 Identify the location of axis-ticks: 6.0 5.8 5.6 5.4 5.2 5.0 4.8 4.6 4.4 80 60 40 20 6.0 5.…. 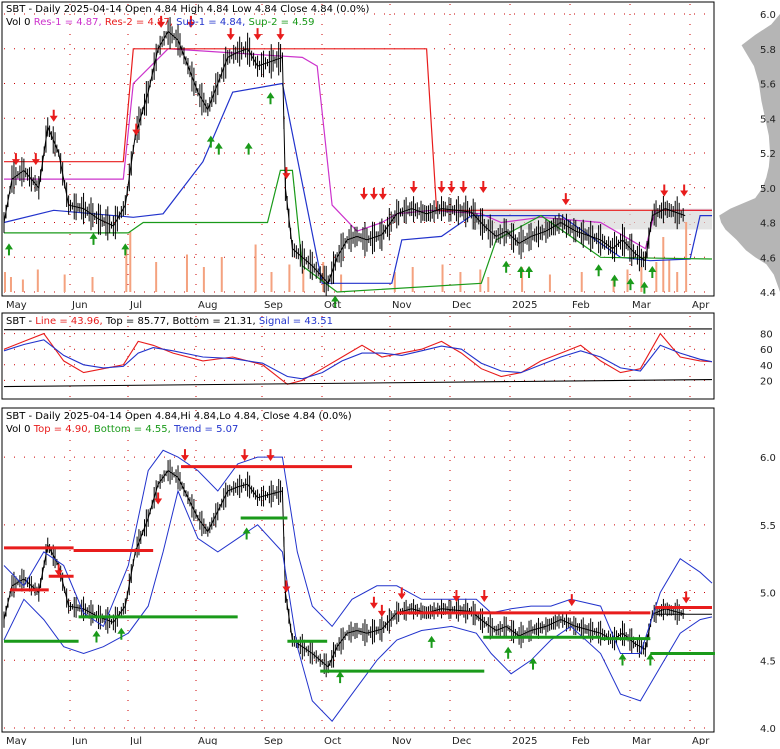
(768, 372).